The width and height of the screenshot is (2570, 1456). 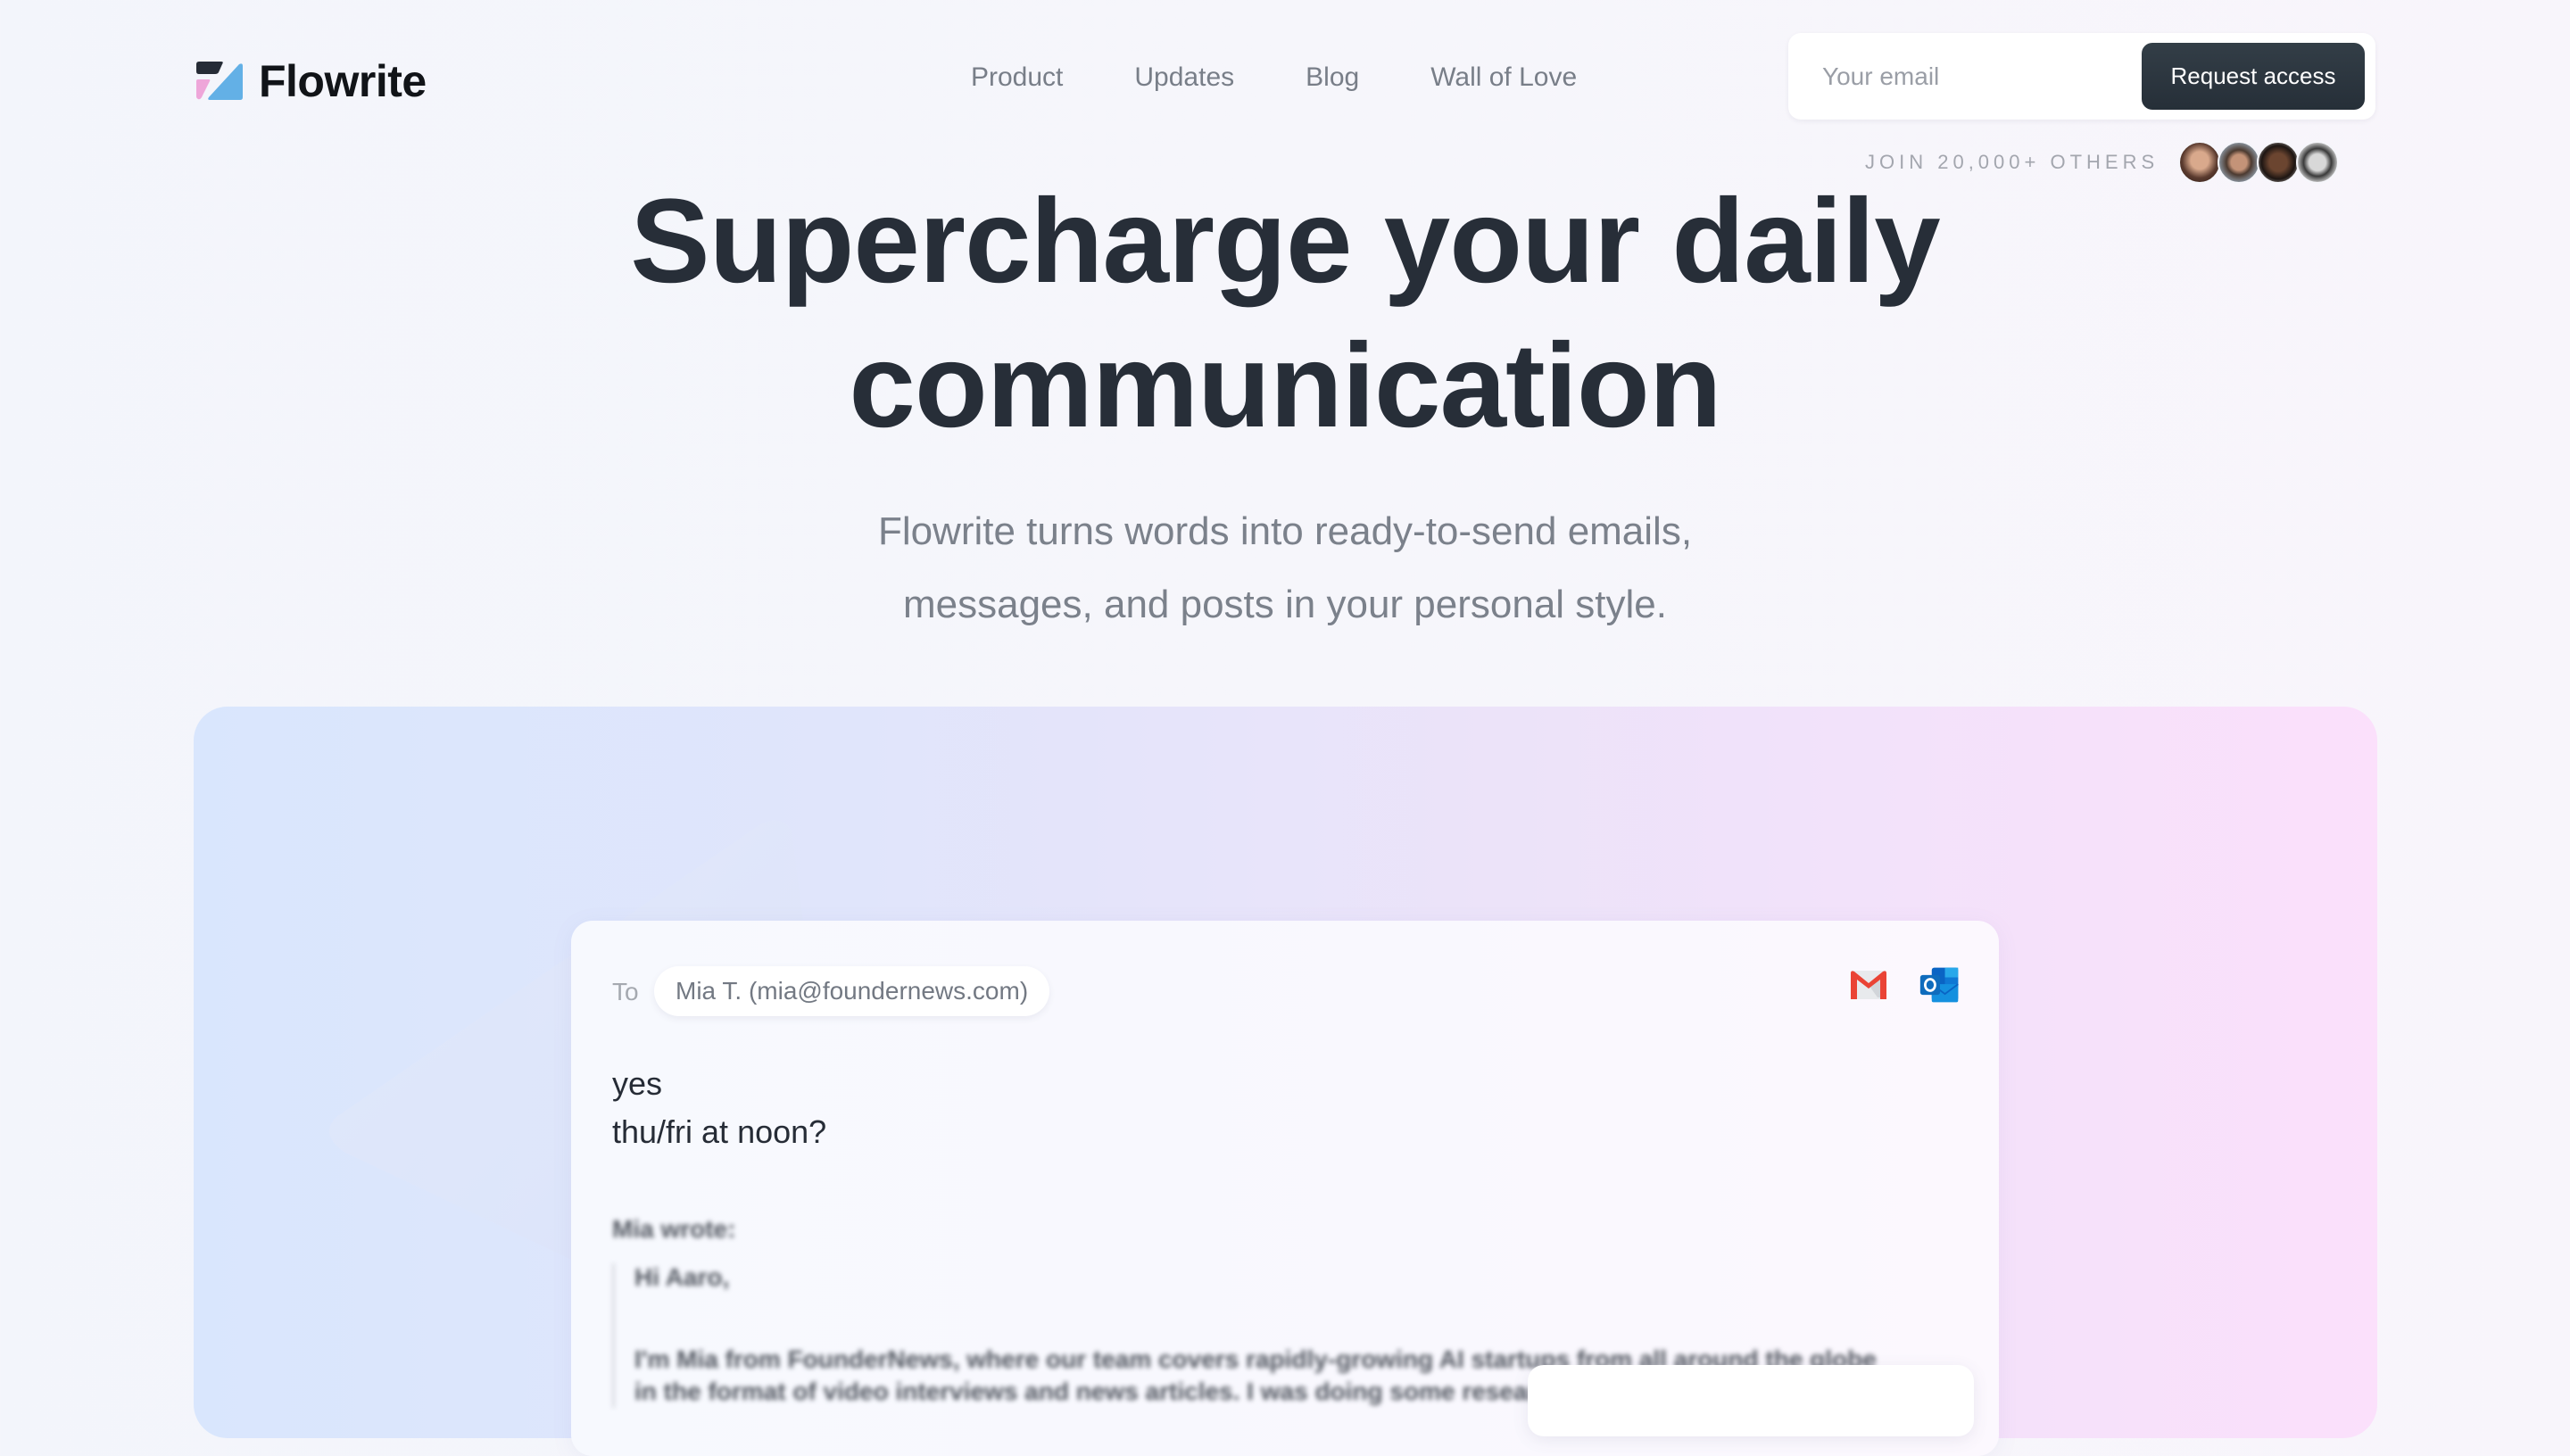 I want to click on headline-line-1: Supercharge your daily, so click(x=1285, y=241).